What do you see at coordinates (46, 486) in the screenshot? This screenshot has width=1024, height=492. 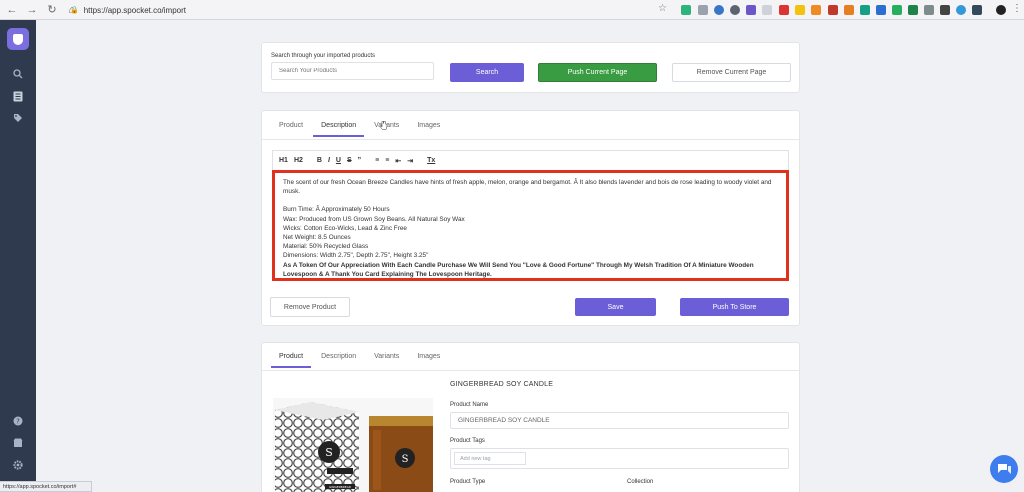 I see `link-status-bar: https://app.spocket.co/import#` at bounding box center [46, 486].